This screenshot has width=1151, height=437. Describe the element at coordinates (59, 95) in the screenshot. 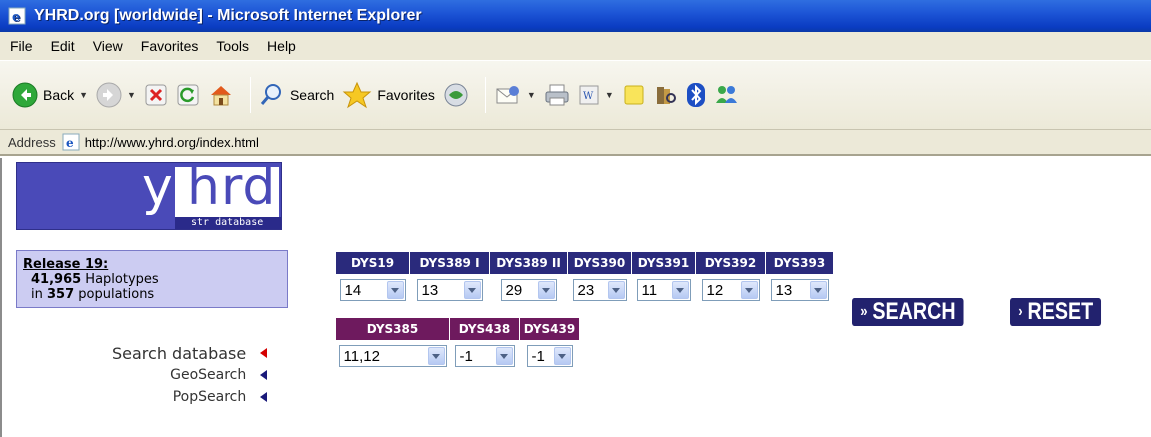

I see `back-label: Back` at that location.